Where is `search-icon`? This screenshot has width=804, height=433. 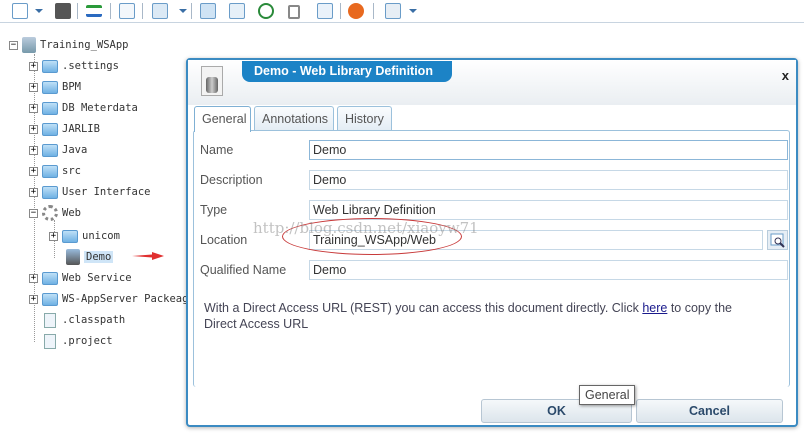
search-icon is located at coordinates (777, 240).